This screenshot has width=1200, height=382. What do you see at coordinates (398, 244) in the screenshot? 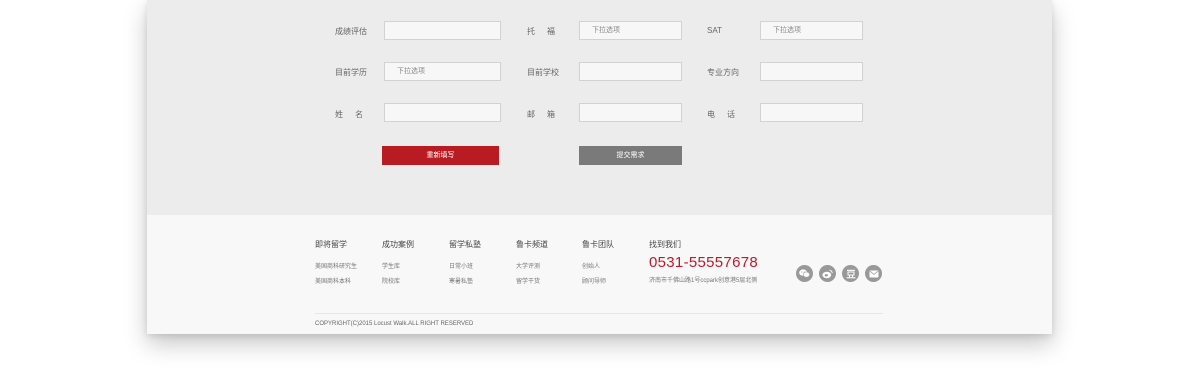
I see `footer-col-title: 成功案例` at bounding box center [398, 244].